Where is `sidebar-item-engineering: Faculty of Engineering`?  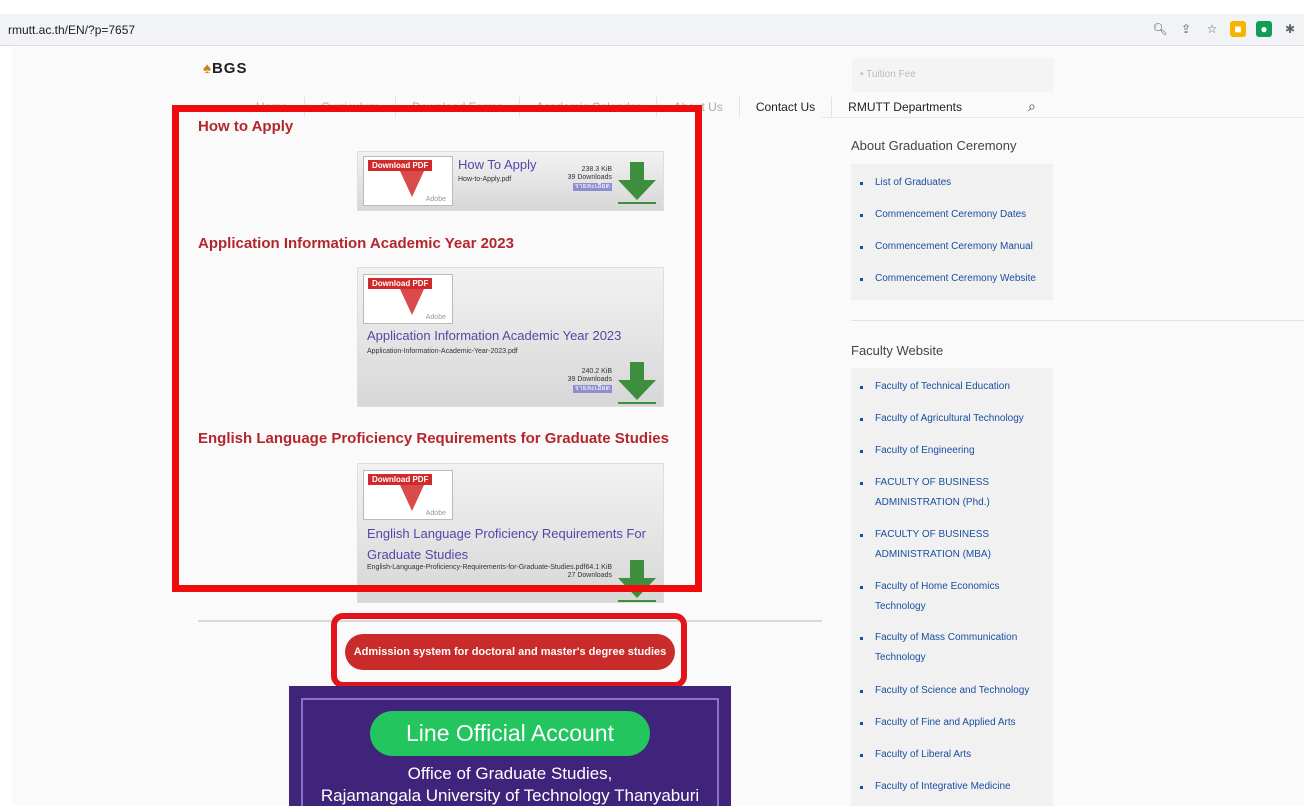
sidebar-item-engineering: Faculty of Engineering is located at coordinates (917, 451).